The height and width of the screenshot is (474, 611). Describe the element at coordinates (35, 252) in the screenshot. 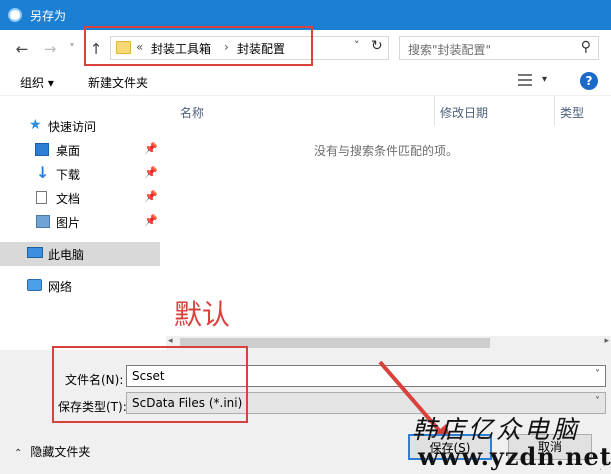

I see `computer-icon` at that location.